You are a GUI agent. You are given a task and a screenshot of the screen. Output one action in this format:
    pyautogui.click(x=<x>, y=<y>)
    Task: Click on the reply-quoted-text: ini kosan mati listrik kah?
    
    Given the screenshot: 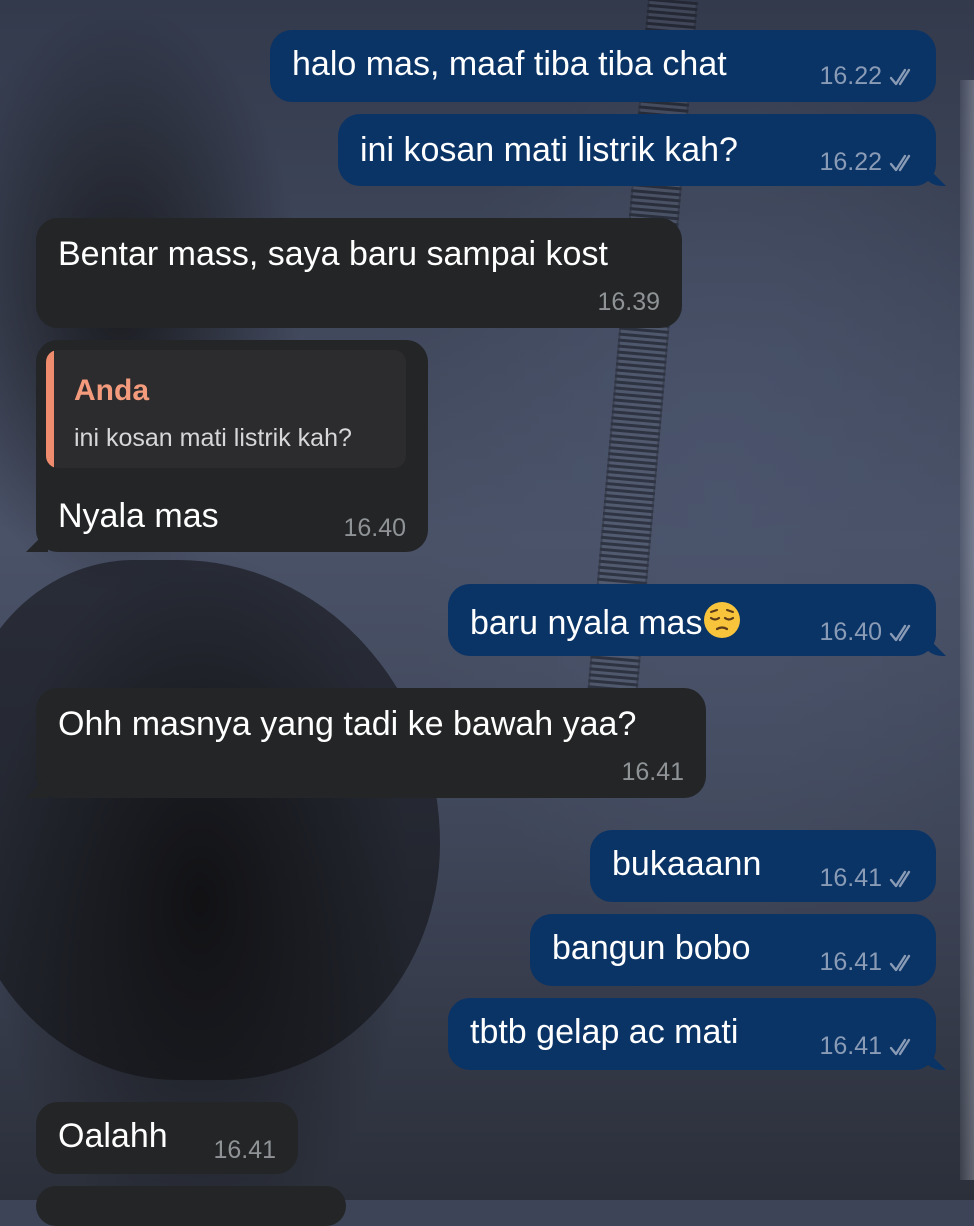 What is the action you would take?
    pyautogui.click(x=213, y=438)
    